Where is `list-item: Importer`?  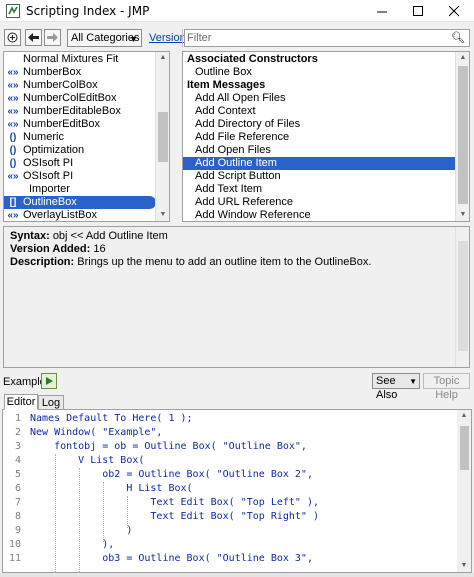
list-item: Importer is located at coordinates (80, 189).